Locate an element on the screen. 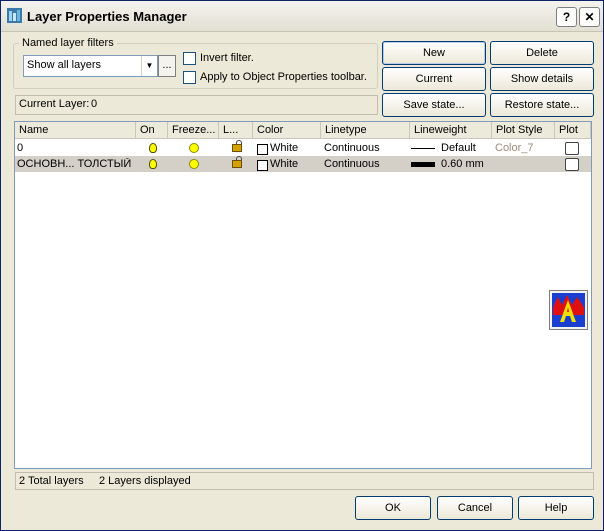  apply-toolbar-label: Apply to Object Properties toolbar. is located at coordinates (283, 77).